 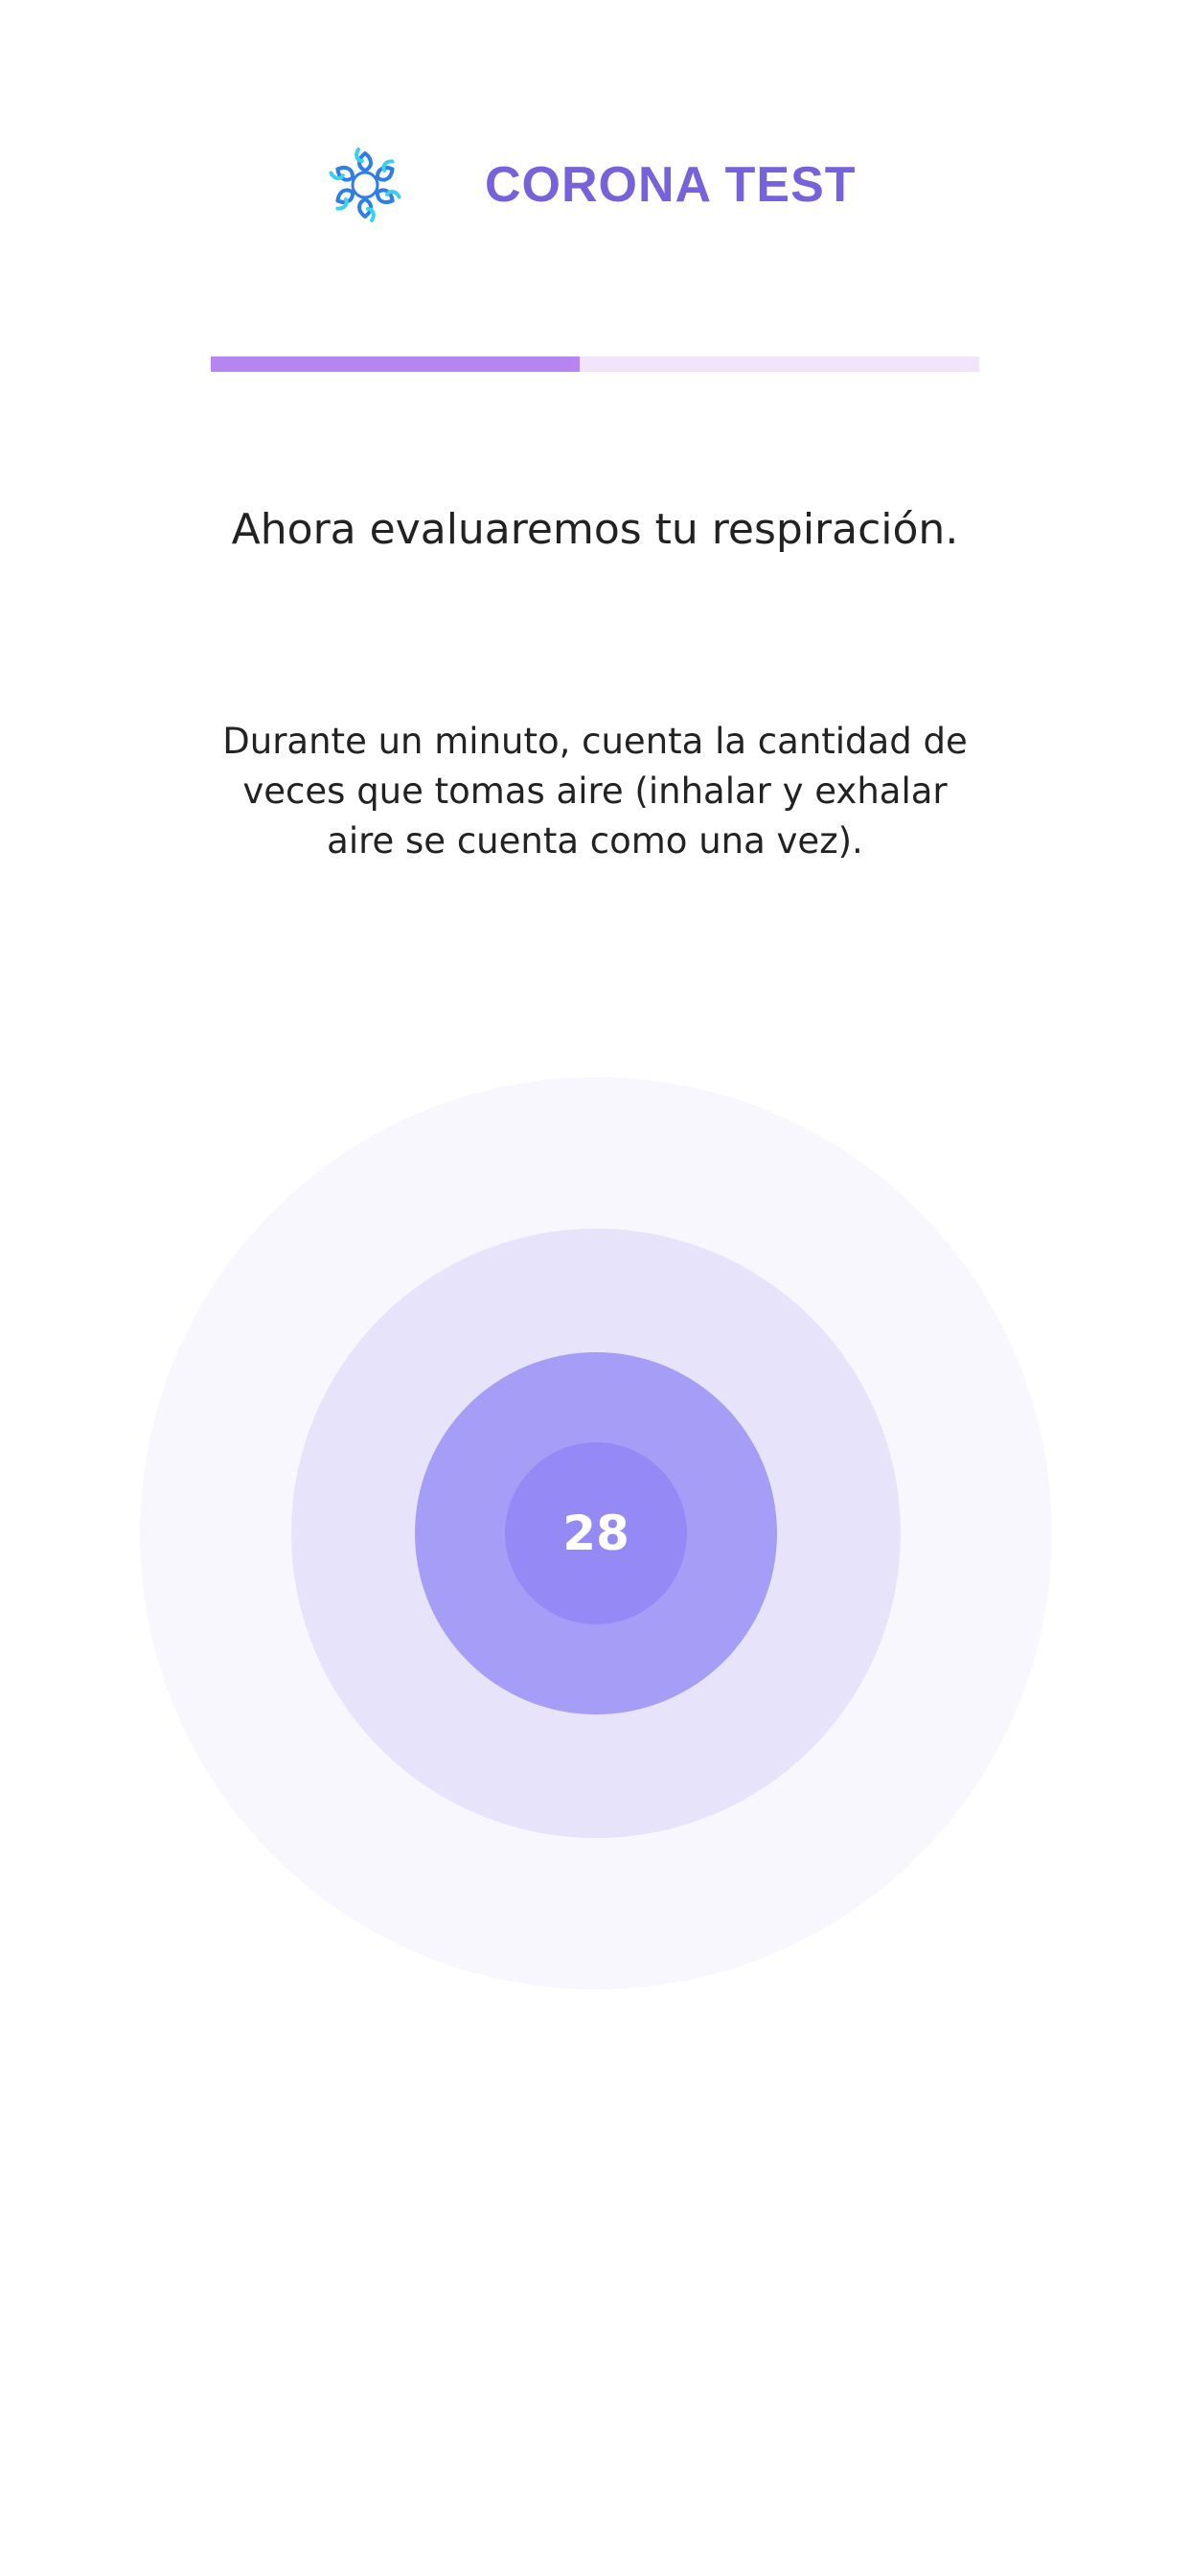 I want to click on progress-bar, so click(x=595, y=364).